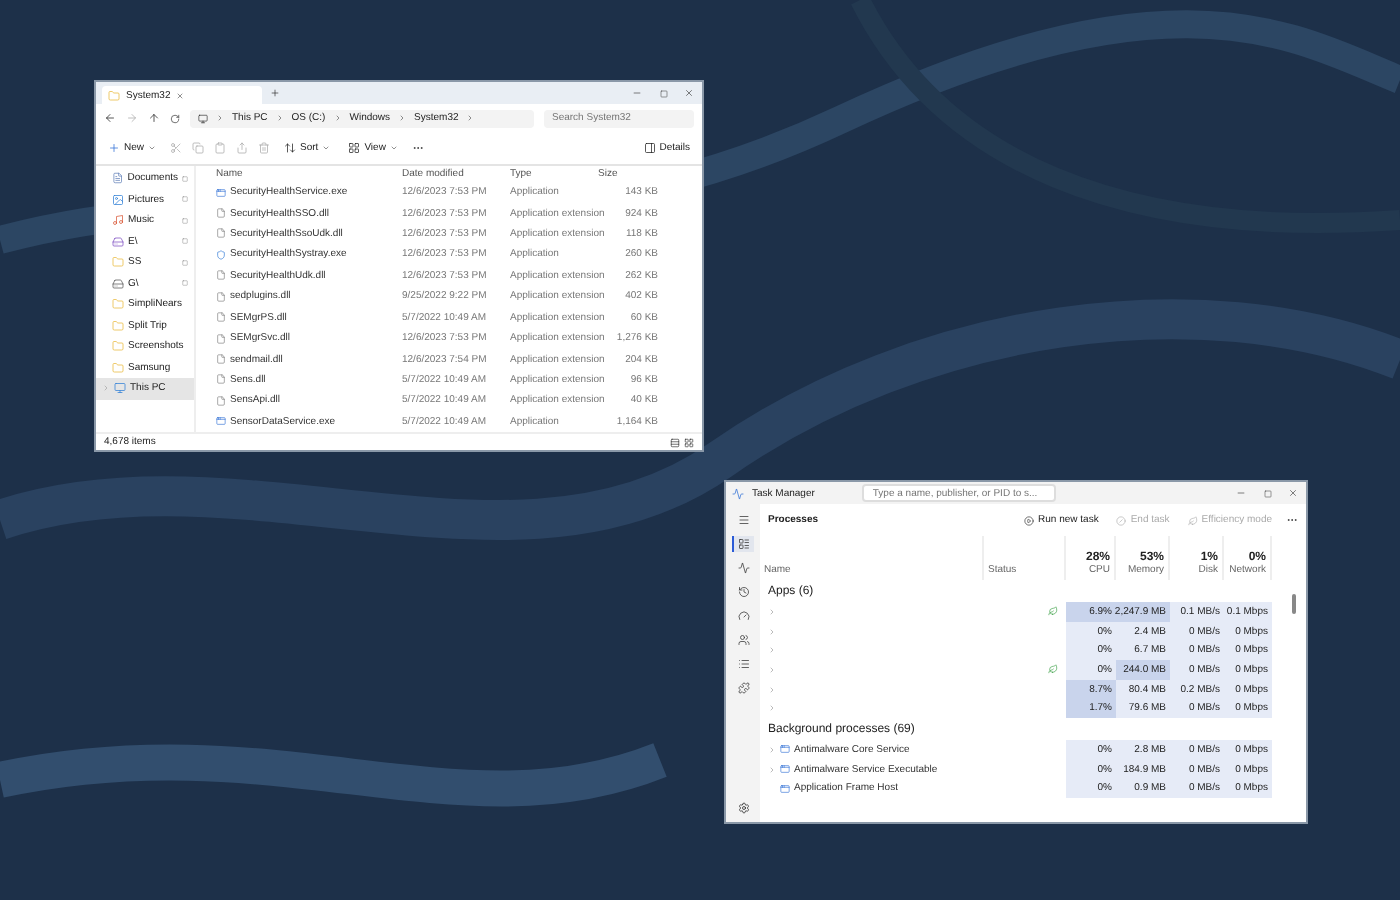 This screenshot has height=900, width=1400. Describe the element at coordinates (275, 93) in the screenshot. I see `new-tab-icon` at that location.